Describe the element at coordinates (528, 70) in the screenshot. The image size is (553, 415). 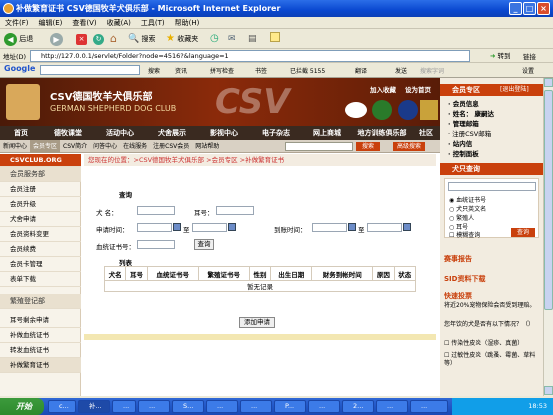
I see `google-settings-button: 设置` at that location.